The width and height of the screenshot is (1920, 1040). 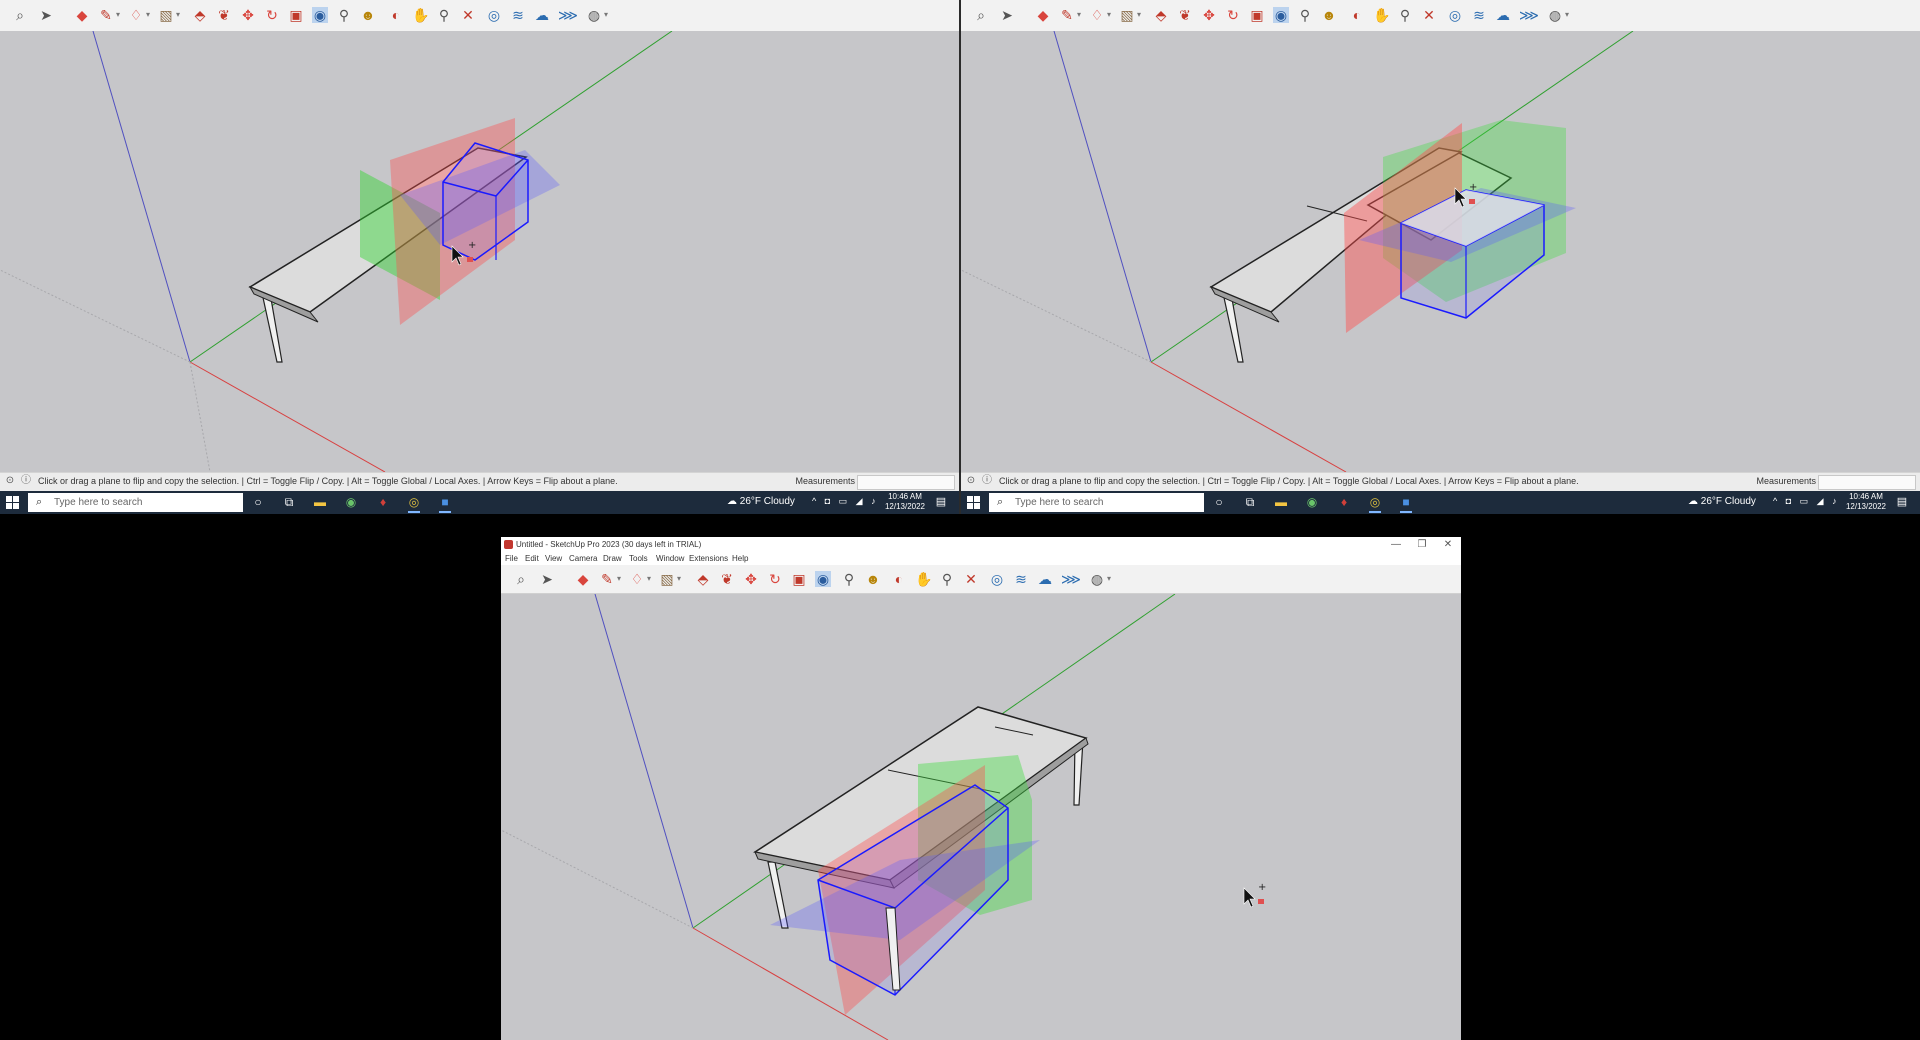 I want to click on dynamic-icon: ≋, so click(x=1479, y=15).